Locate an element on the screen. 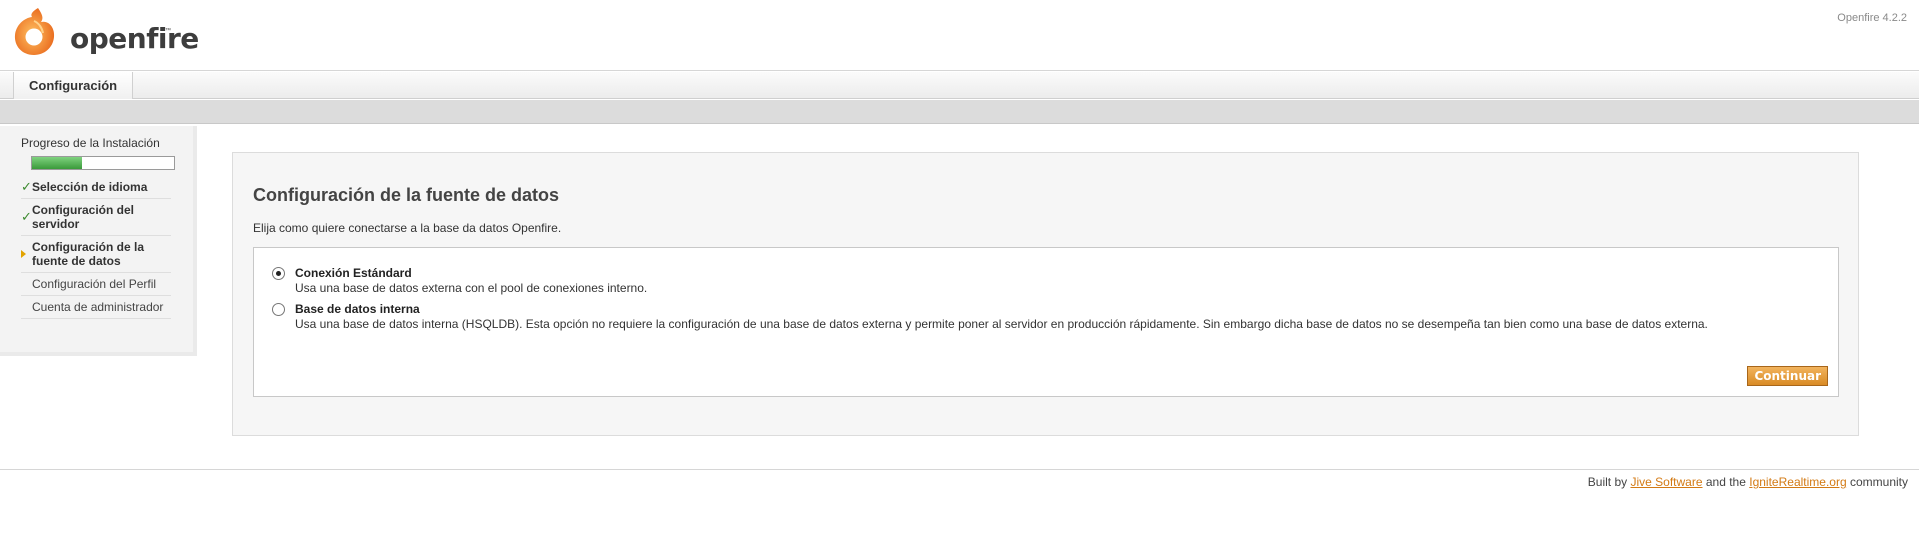 The image size is (1919, 555). step-label: Cuenta de administrador is located at coordinates (98, 307).